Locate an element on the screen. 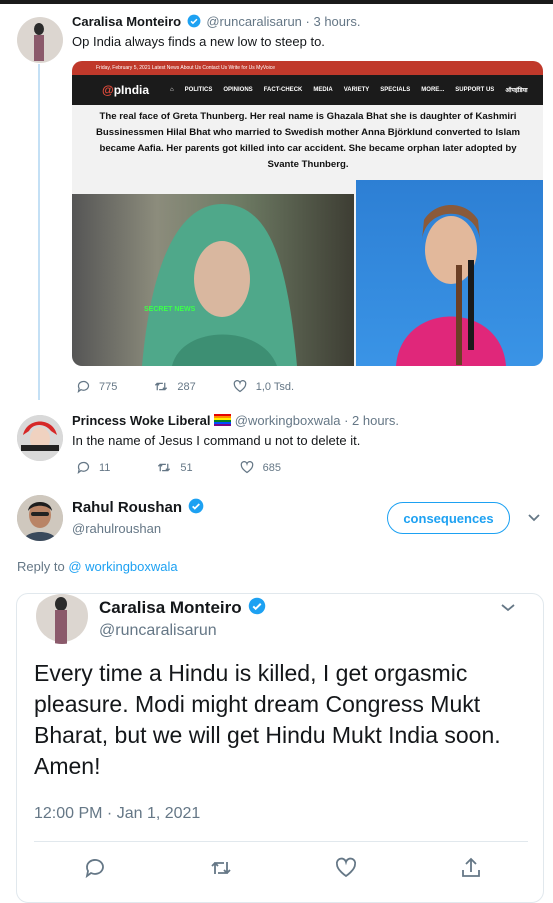 The image size is (553, 903). media-logo-text: pIndia is located at coordinates (131, 90).